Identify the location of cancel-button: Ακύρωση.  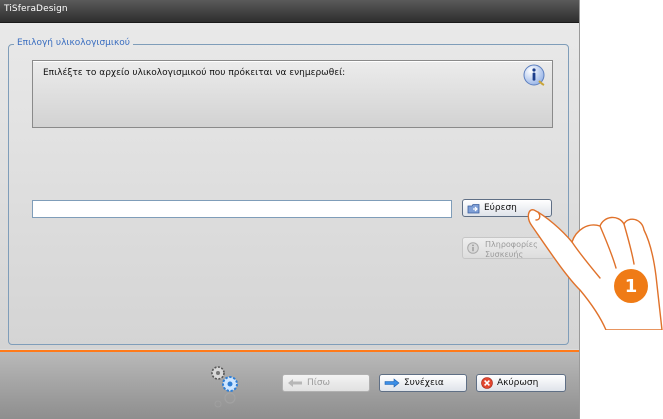
(521, 383).